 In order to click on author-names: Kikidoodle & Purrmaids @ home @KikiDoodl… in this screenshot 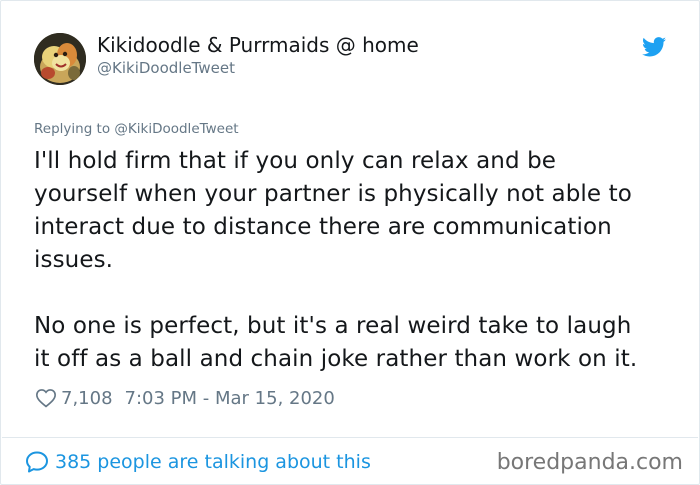, I will do `click(258, 55)`.